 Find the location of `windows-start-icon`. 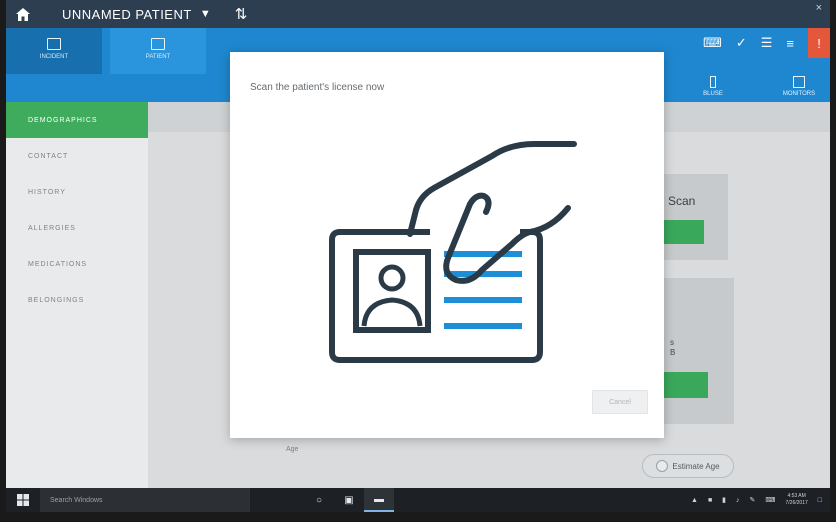

windows-start-icon is located at coordinates (23, 500).